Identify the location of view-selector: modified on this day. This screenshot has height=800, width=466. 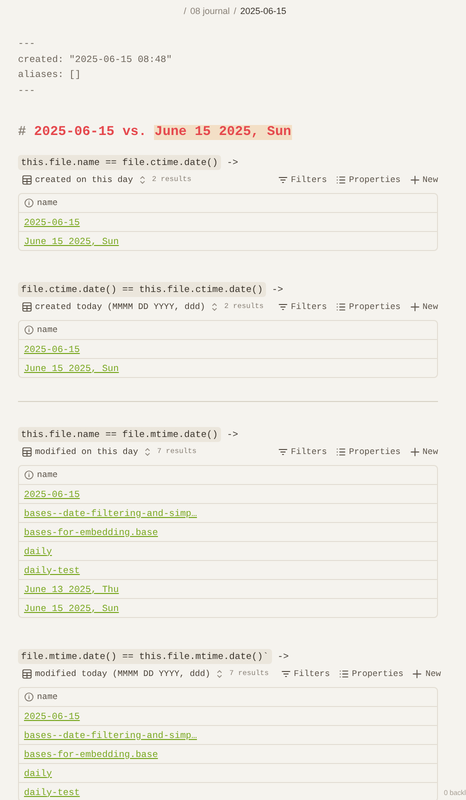
(86, 452).